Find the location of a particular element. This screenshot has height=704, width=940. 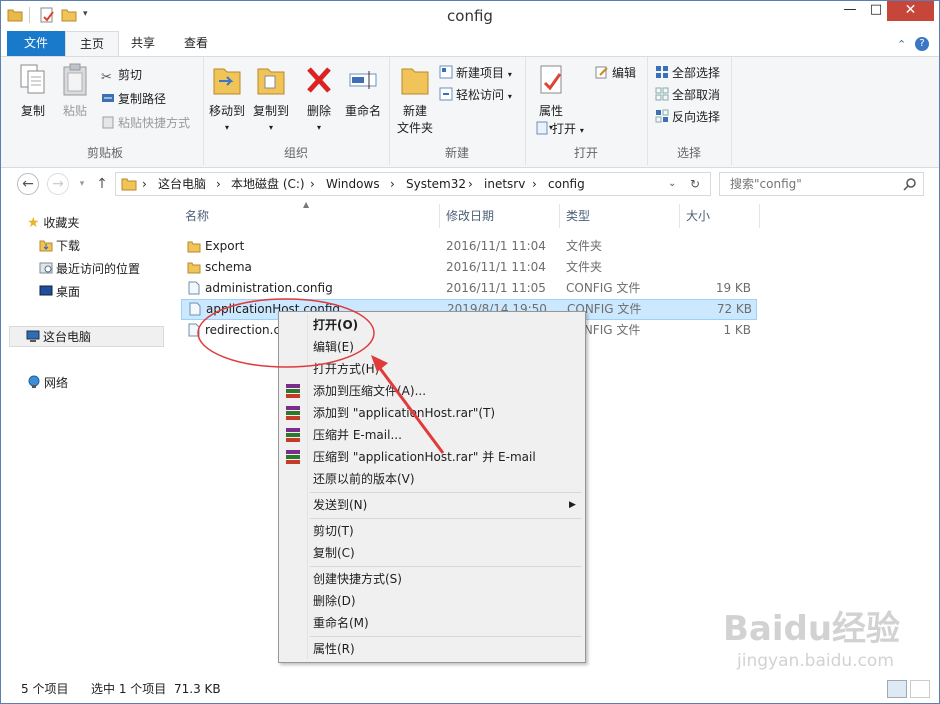

open-file-icon is located at coordinates (542, 128).